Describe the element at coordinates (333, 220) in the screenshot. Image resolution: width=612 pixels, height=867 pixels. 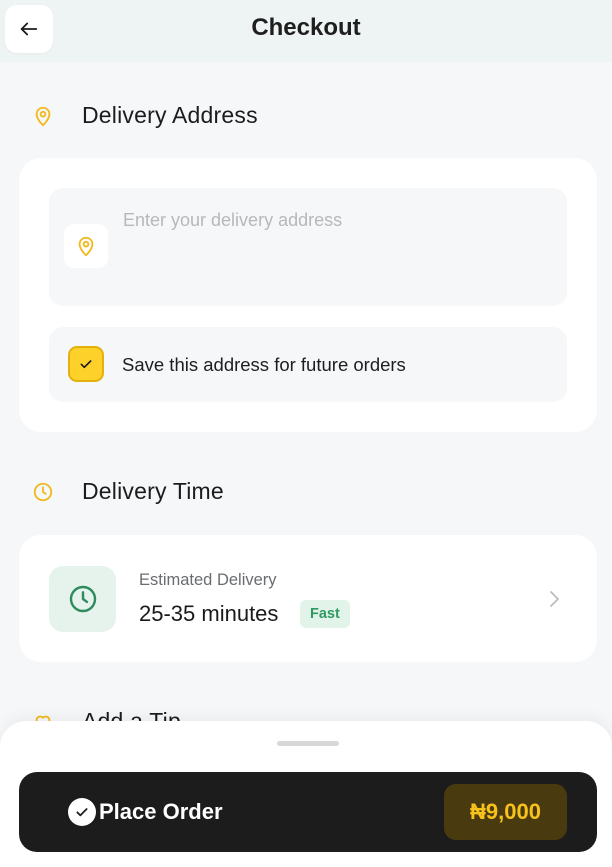
I see `delivery-address-input` at that location.